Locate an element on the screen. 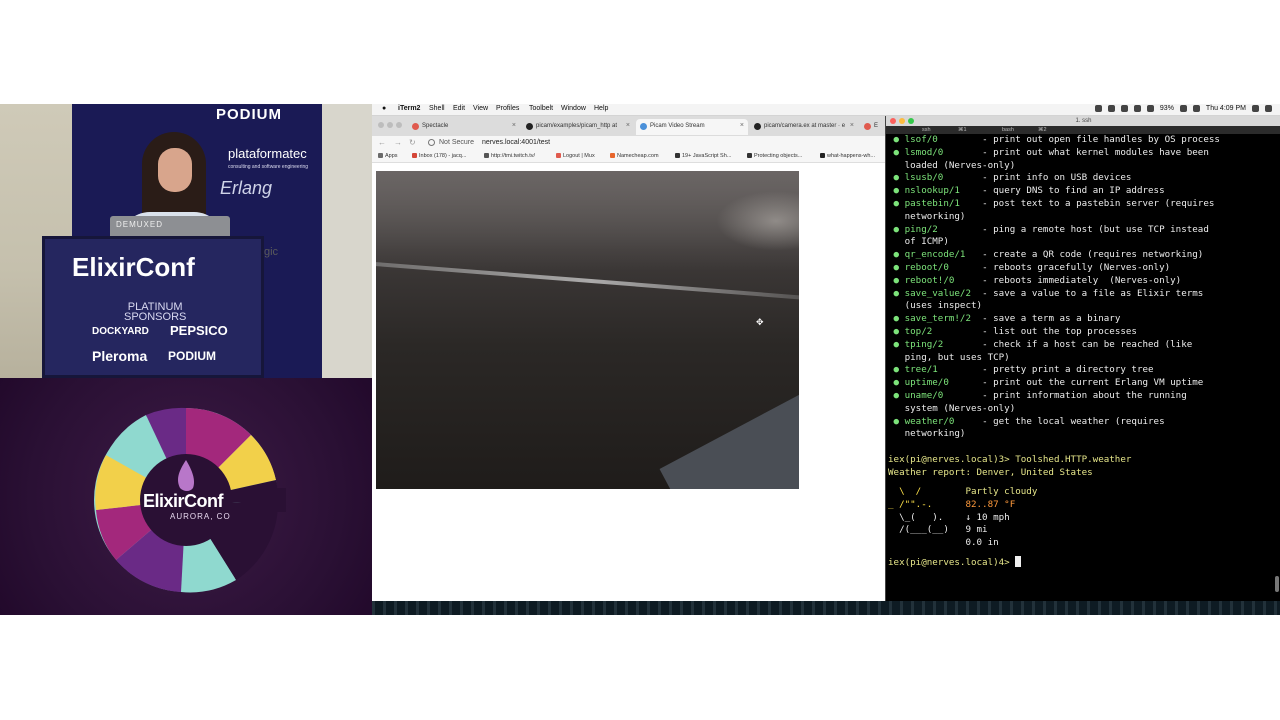 The width and height of the screenshot is (1280, 720). weather-value: 0.0 in is located at coordinates (982, 543).